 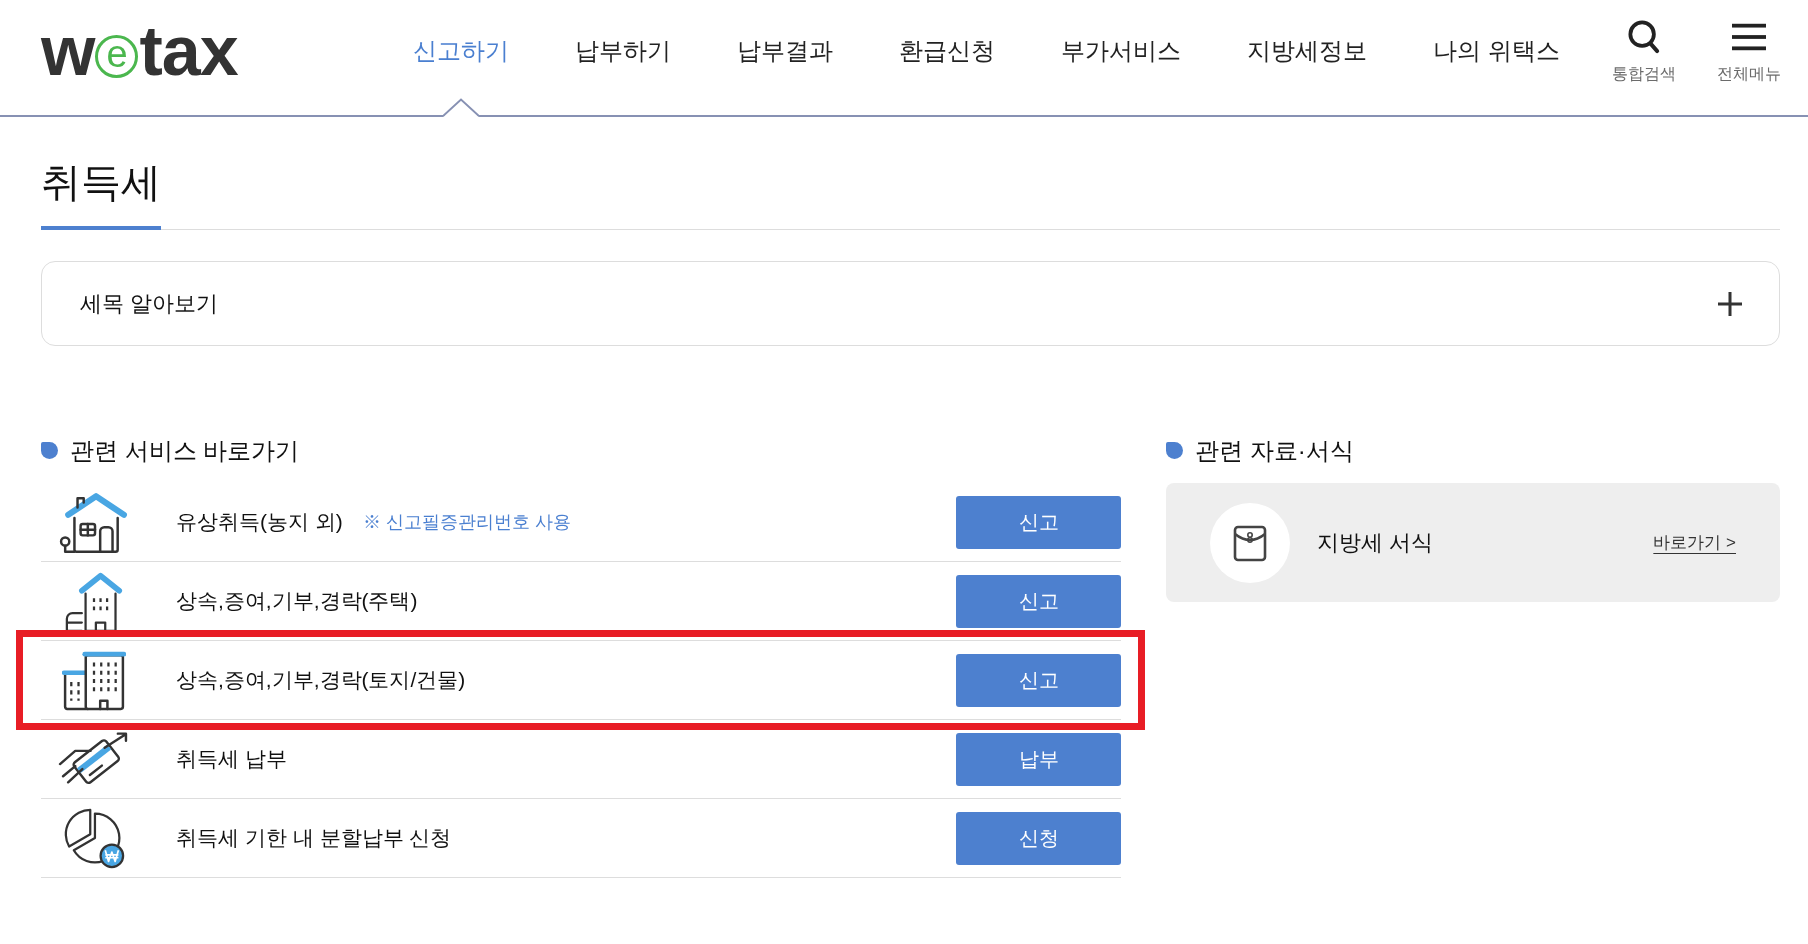 What do you see at coordinates (139, 50) in the screenshot?
I see `site-logo: w e tax` at bounding box center [139, 50].